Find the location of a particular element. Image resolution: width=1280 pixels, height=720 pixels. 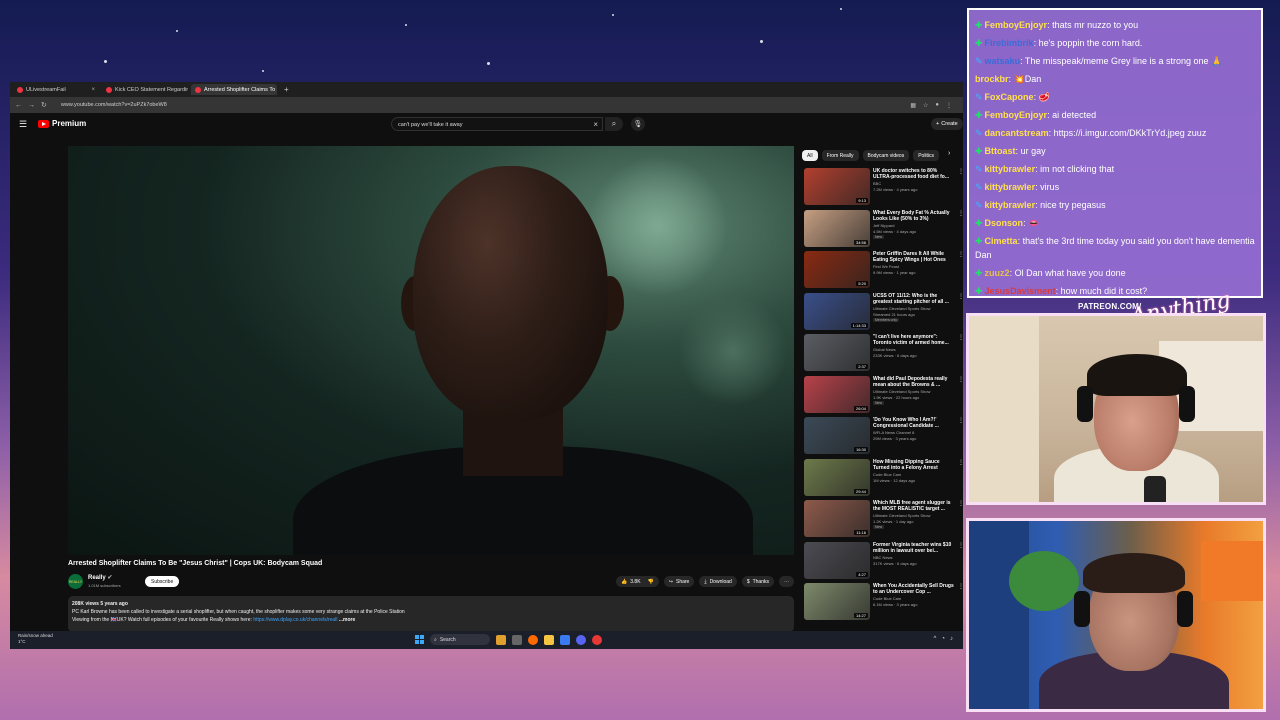

recommendation-channel: WFLA News Channel 8 is located at coordinates (893, 432).